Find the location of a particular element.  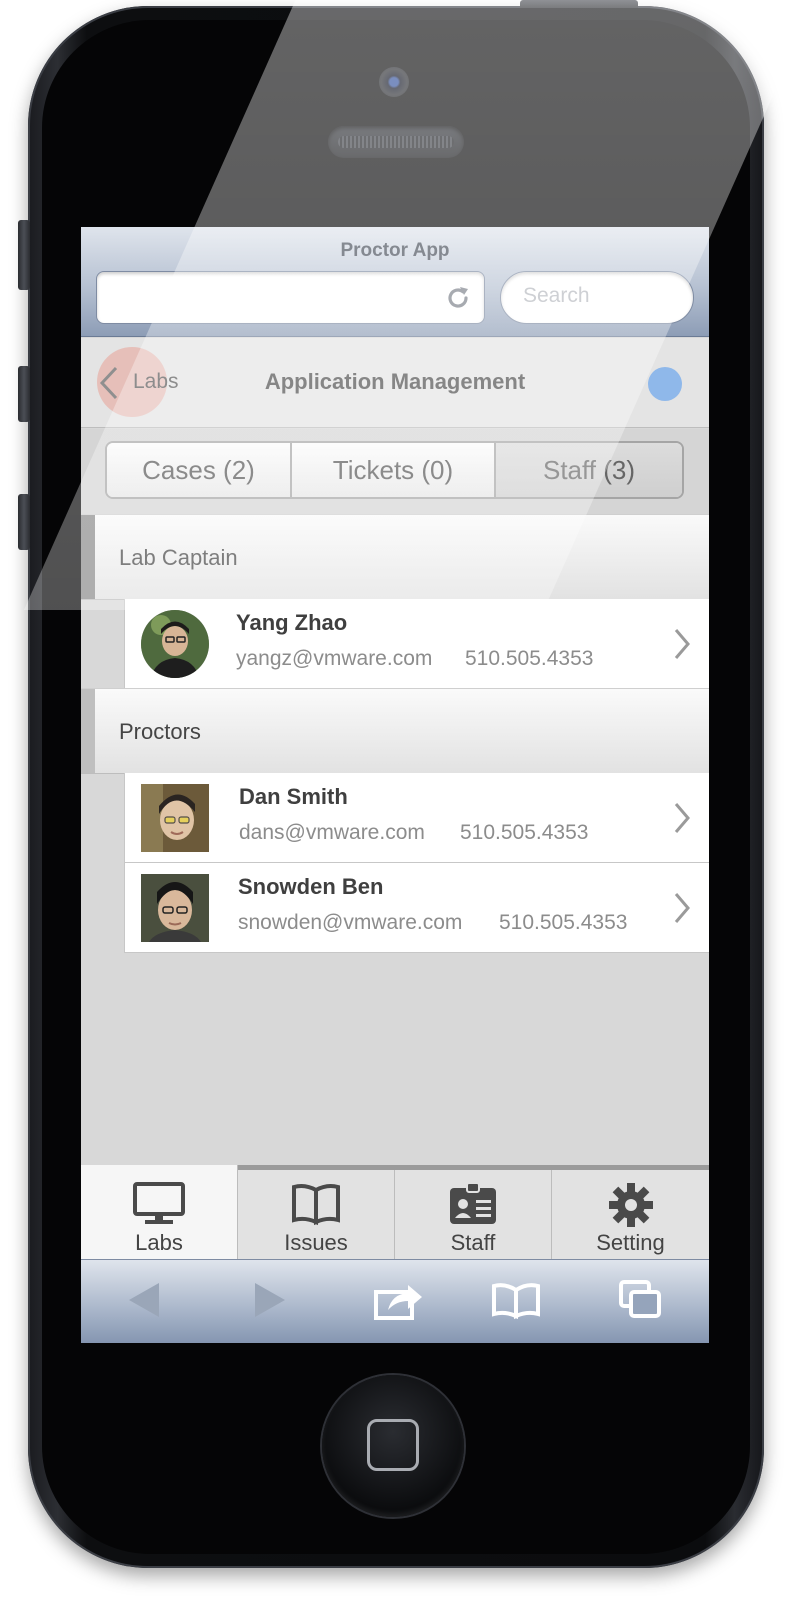

tab-staff: Staff is located at coordinates (473, 1214).